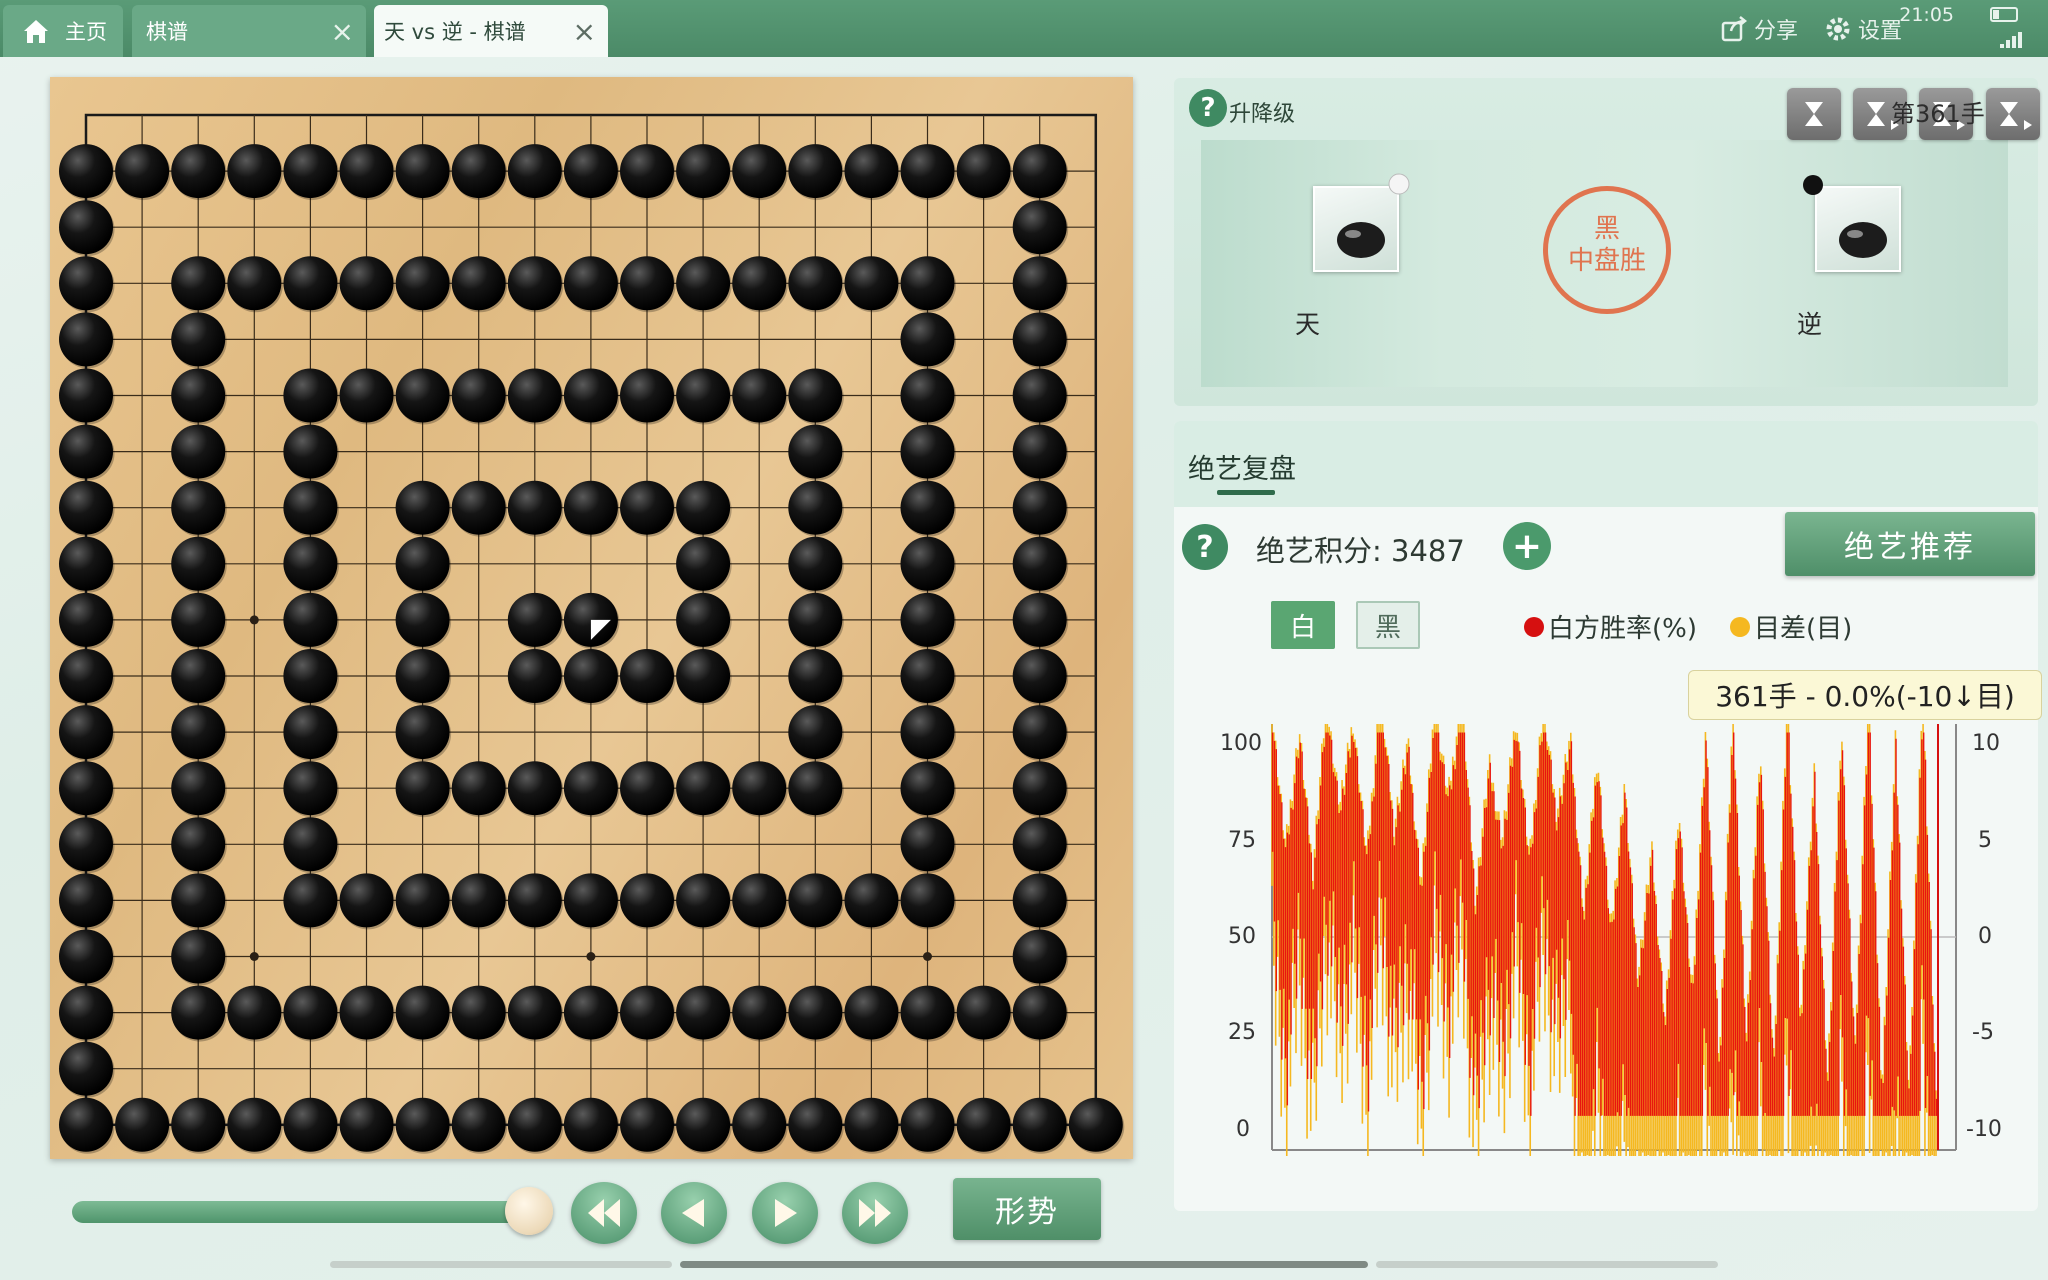 This screenshot has height=1280, width=2048. Describe the element at coordinates (491, 31) in the screenshot. I see `tab-active-game: 天 vs 逆 - 棋谱 ×` at that location.